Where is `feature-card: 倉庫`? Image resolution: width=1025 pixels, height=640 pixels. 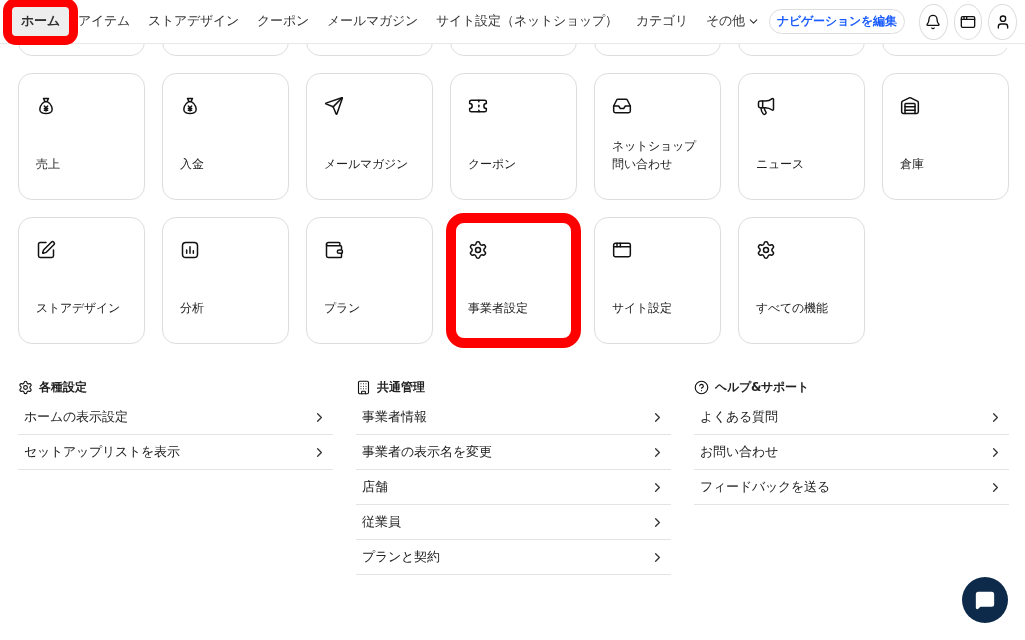
feature-card: 倉庫 is located at coordinates (945, 136).